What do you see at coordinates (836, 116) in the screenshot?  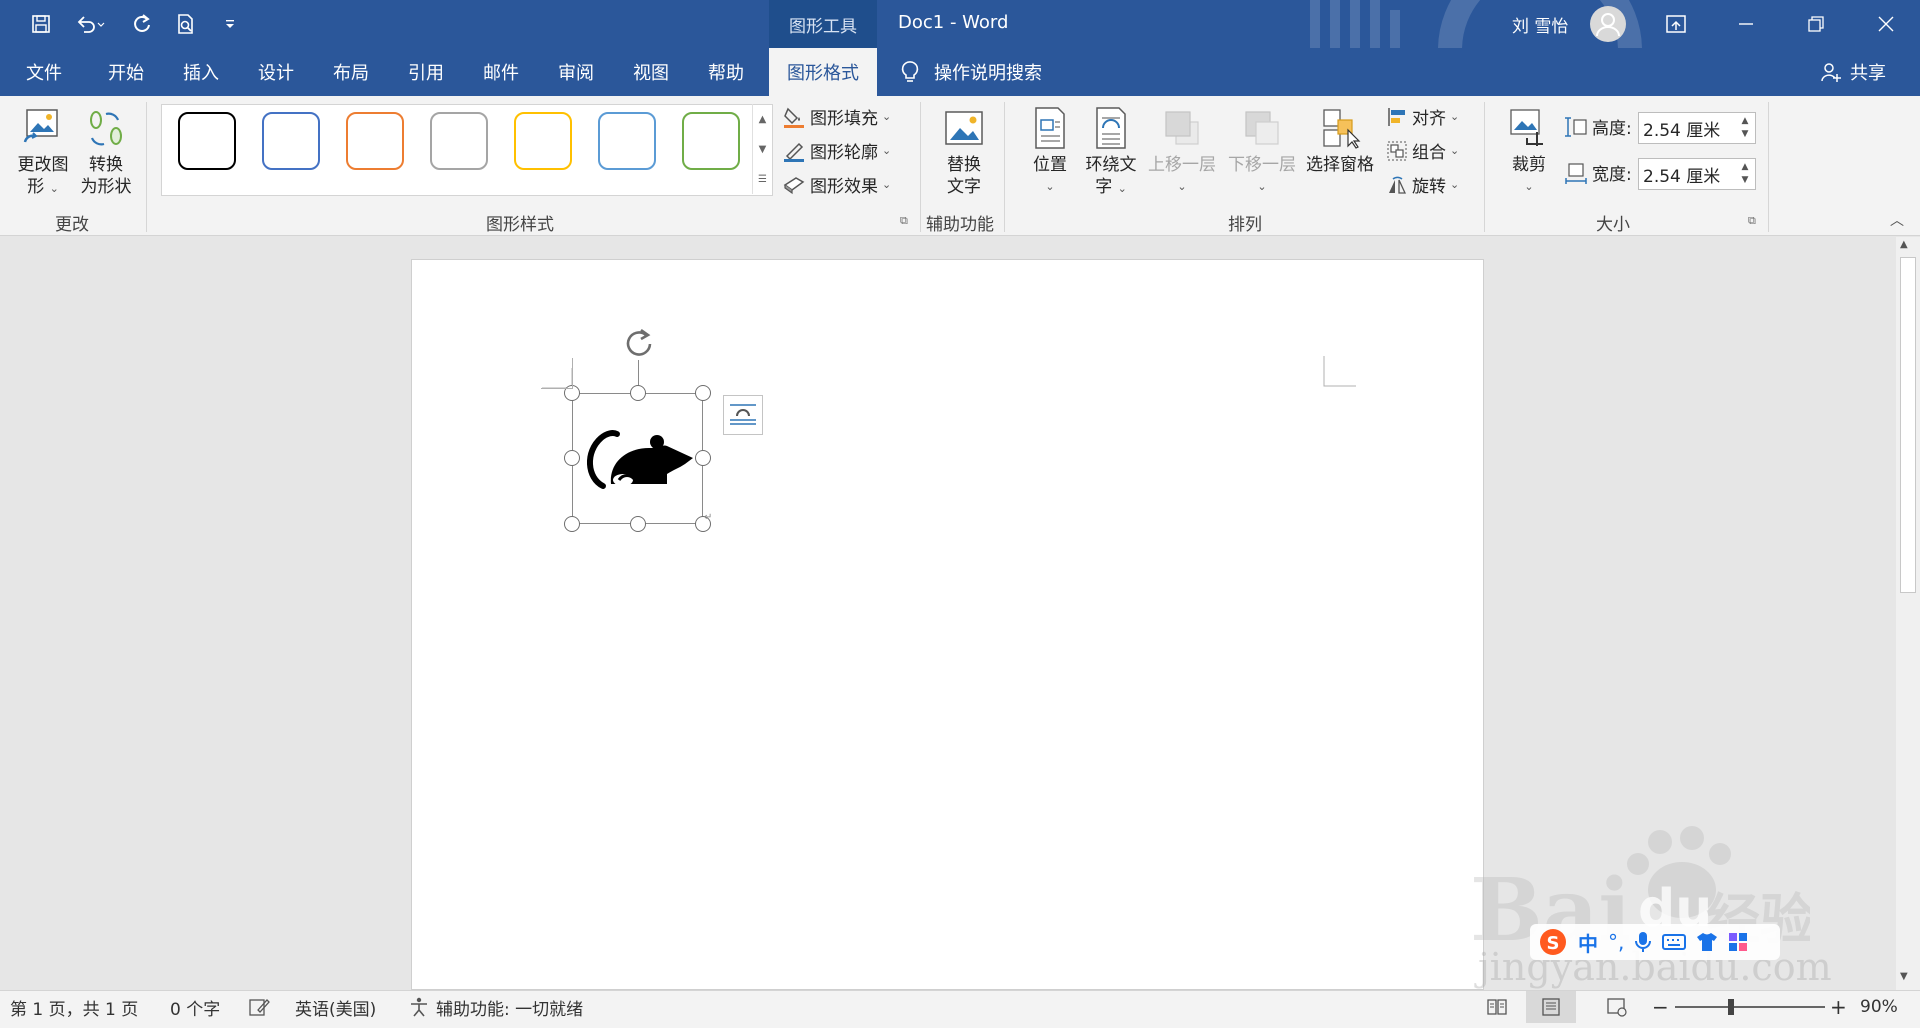 I see `shape-fill-button: 图形填充 ⌄` at bounding box center [836, 116].